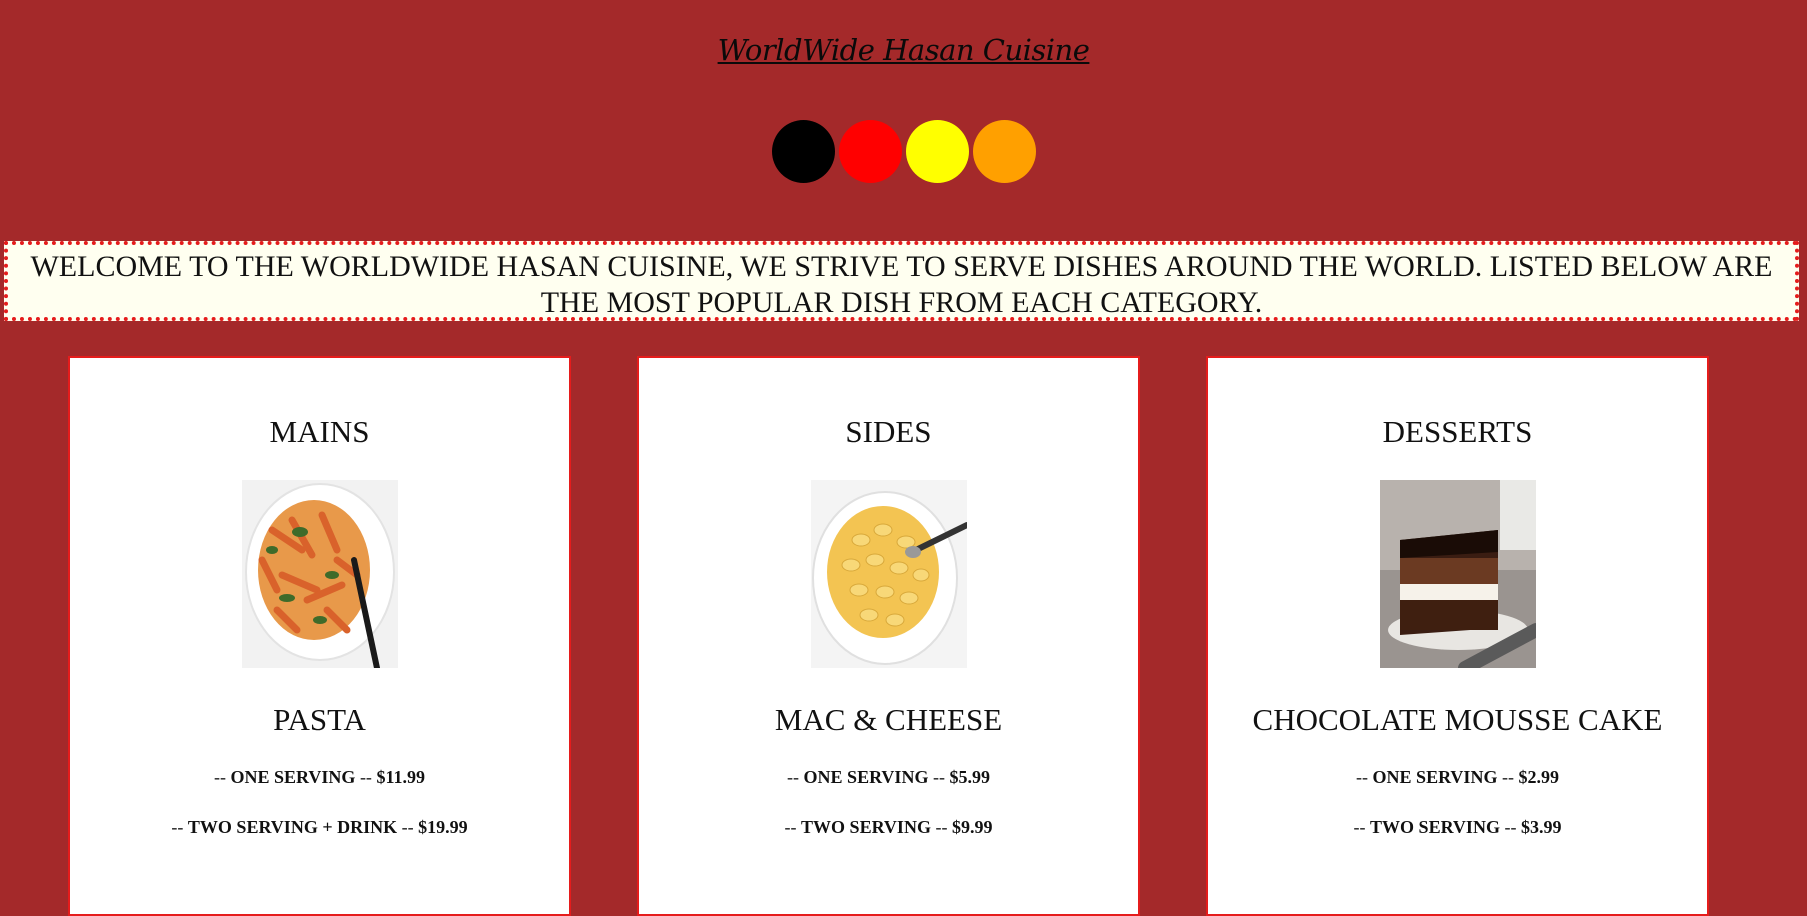 Image resolution: width=1807 pixels, height=916 pixels. What do you see at coordinates (888, 827) in the screenshot?
I see `price-line: -- TWO SERVING -- $9.99` at bounding box center [888, 827].